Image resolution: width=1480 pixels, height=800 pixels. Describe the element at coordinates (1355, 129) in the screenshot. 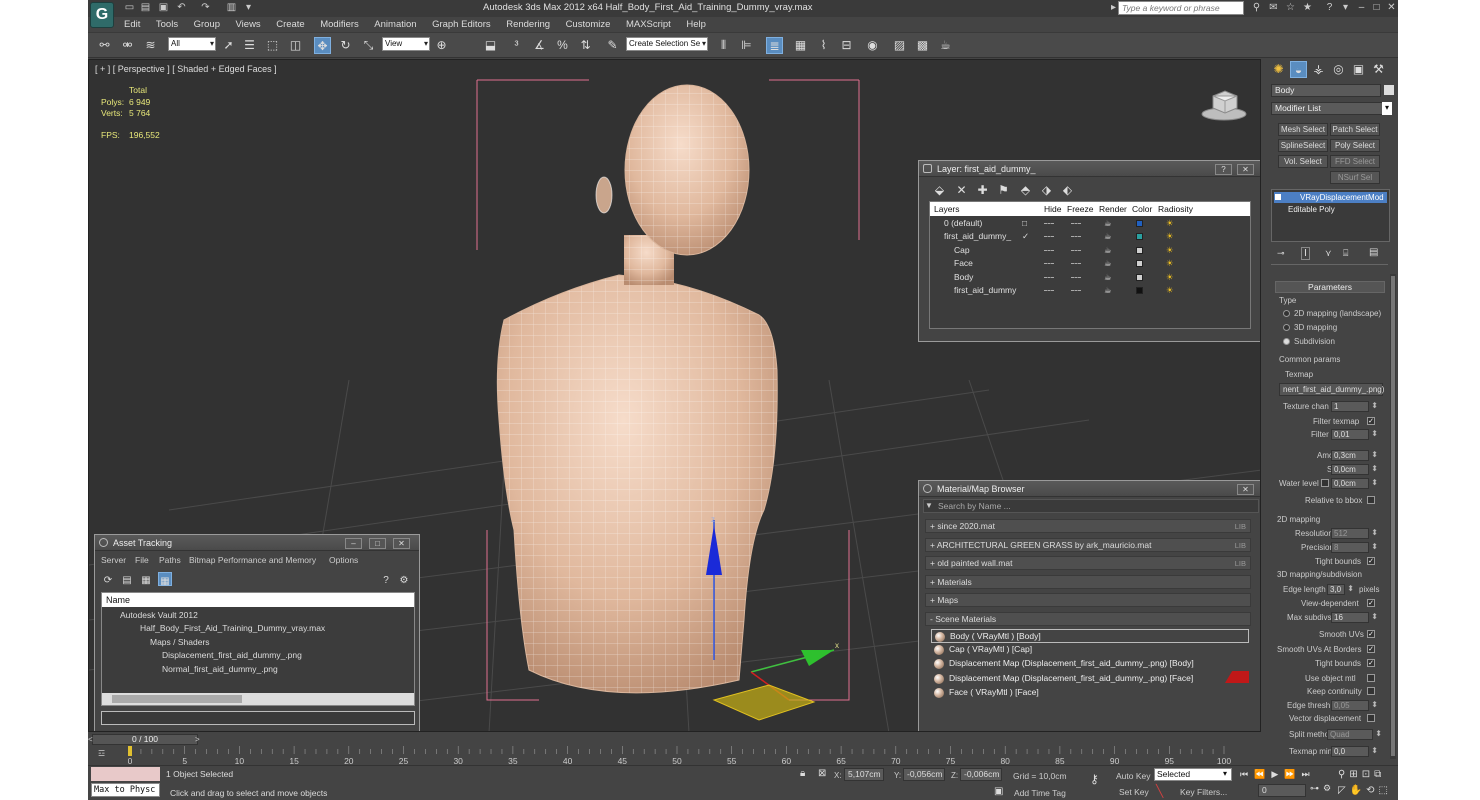

I see `patch-select-button: Patch Select` at that location.